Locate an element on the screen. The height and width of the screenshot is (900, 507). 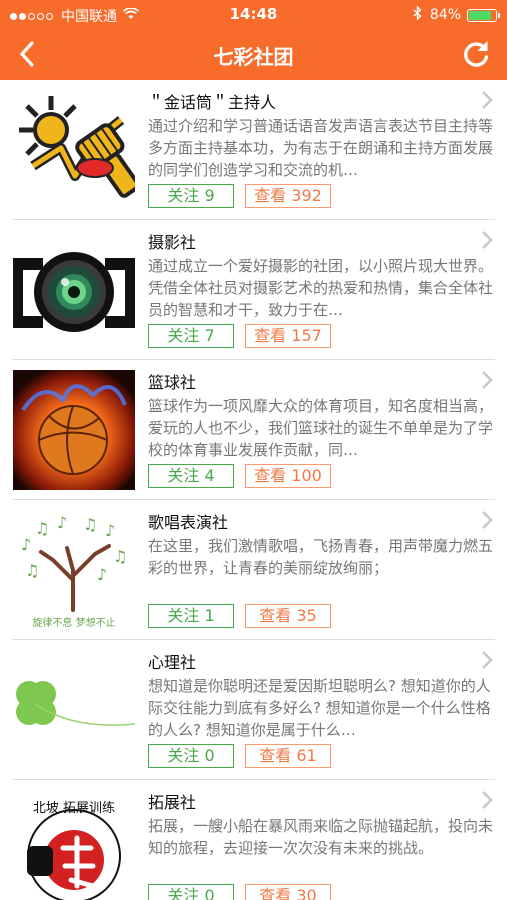
clover-logo is located at coordinates (74, 710).